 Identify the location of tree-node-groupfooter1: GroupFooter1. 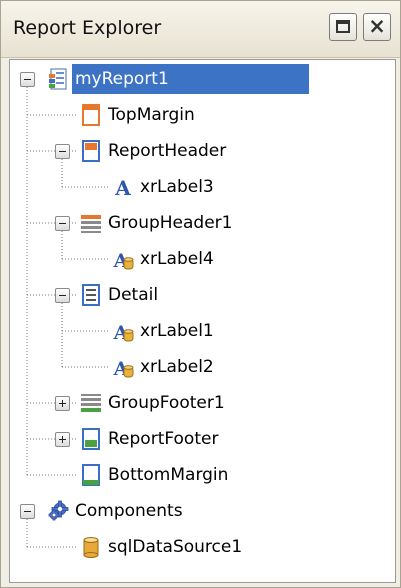
(202, 404).